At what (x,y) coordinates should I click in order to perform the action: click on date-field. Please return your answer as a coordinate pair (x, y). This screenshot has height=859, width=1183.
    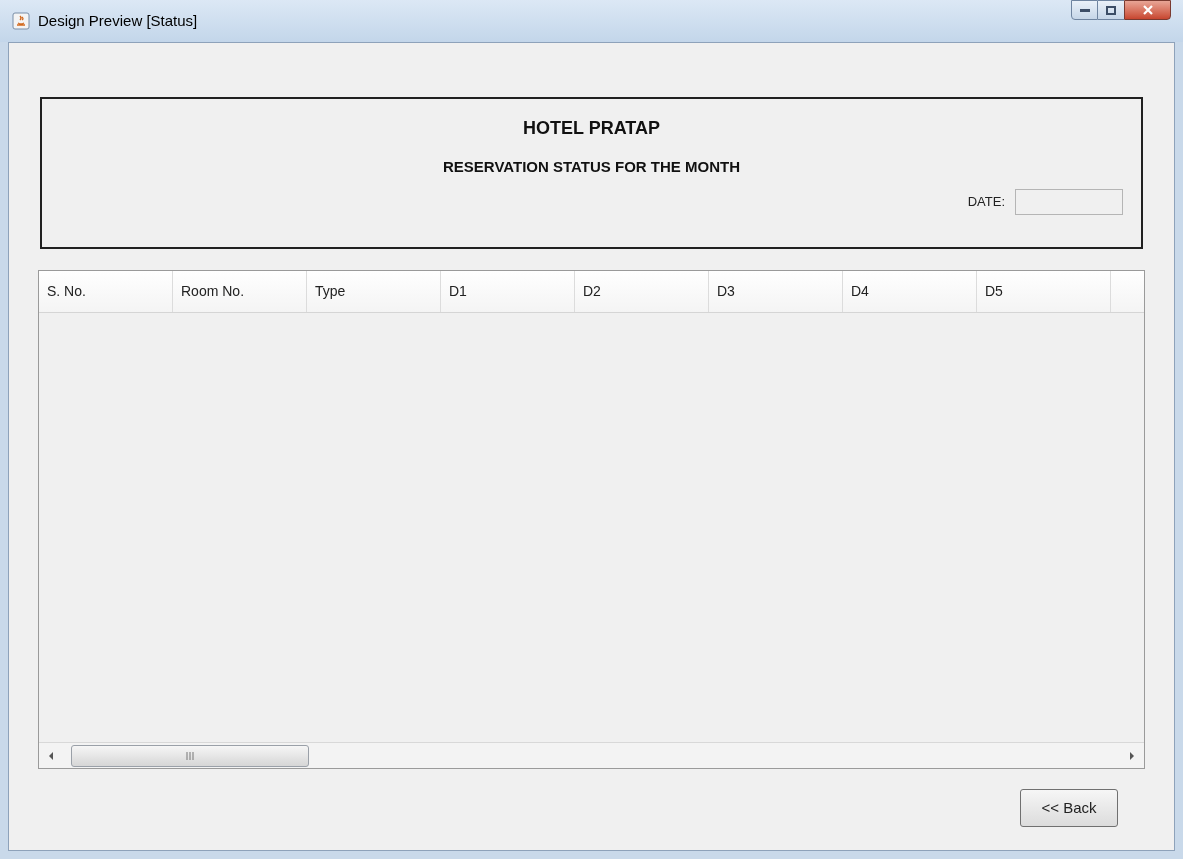
    Looking at the image, I should click on (1069, 201).